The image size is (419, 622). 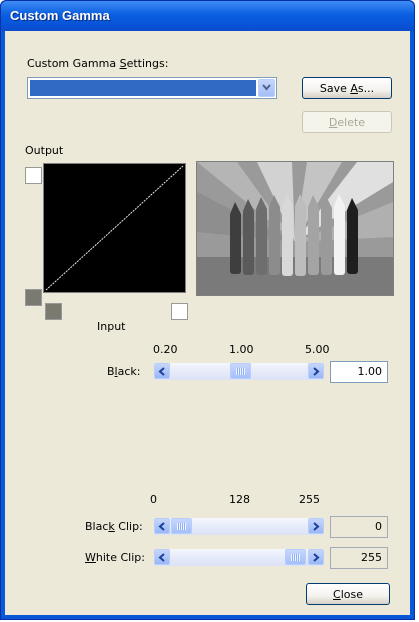 What do you see at coordinates (33, 297) in the screenshot?
I see `output-black-point` at bounding box center [33, 297].